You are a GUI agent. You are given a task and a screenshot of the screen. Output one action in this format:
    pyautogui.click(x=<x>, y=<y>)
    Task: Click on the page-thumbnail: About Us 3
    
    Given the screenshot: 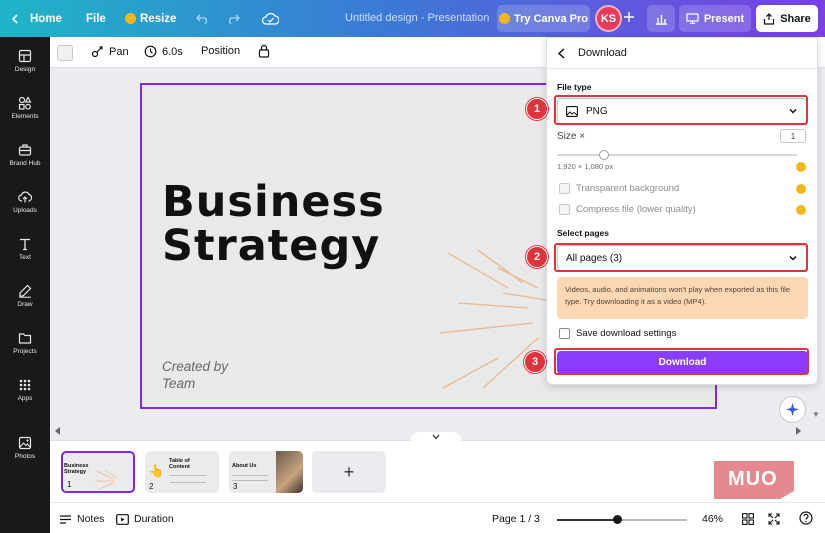 What is the action you would take?
    pyautogui.click(x=266, y=472)
    